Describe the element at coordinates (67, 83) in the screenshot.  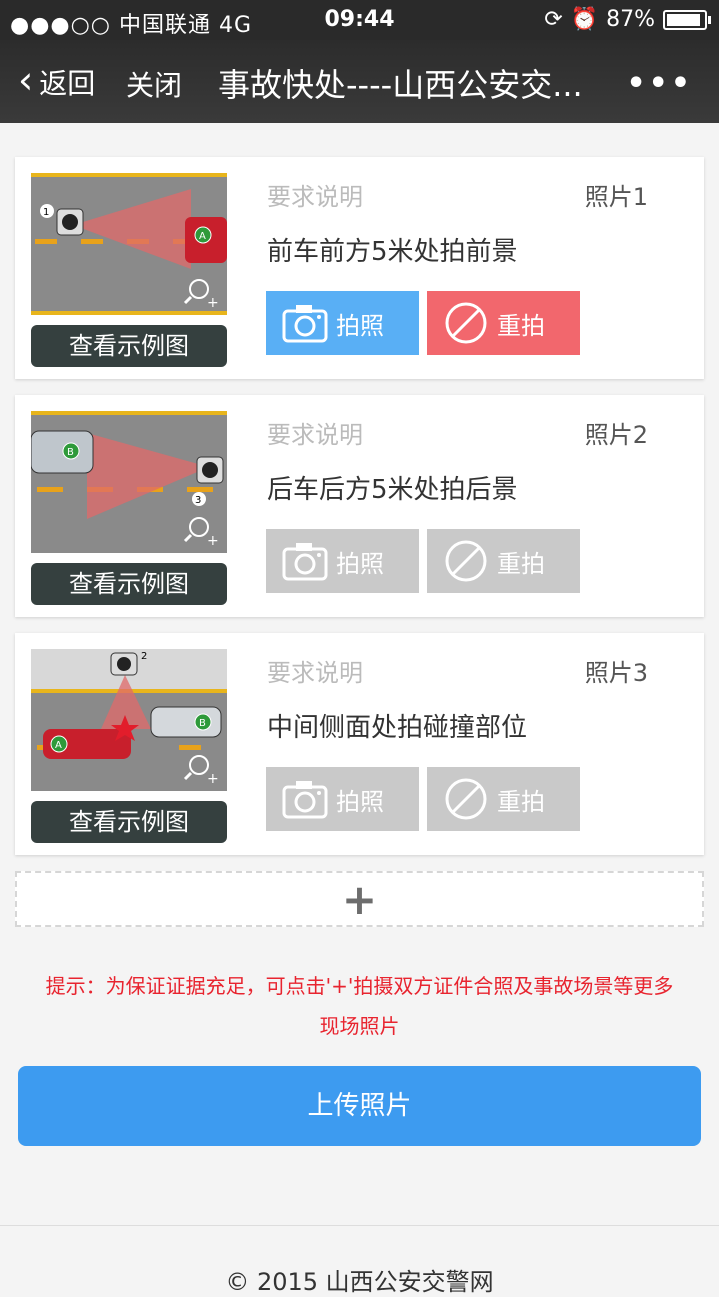
I see `back-label: 返回` at that location.